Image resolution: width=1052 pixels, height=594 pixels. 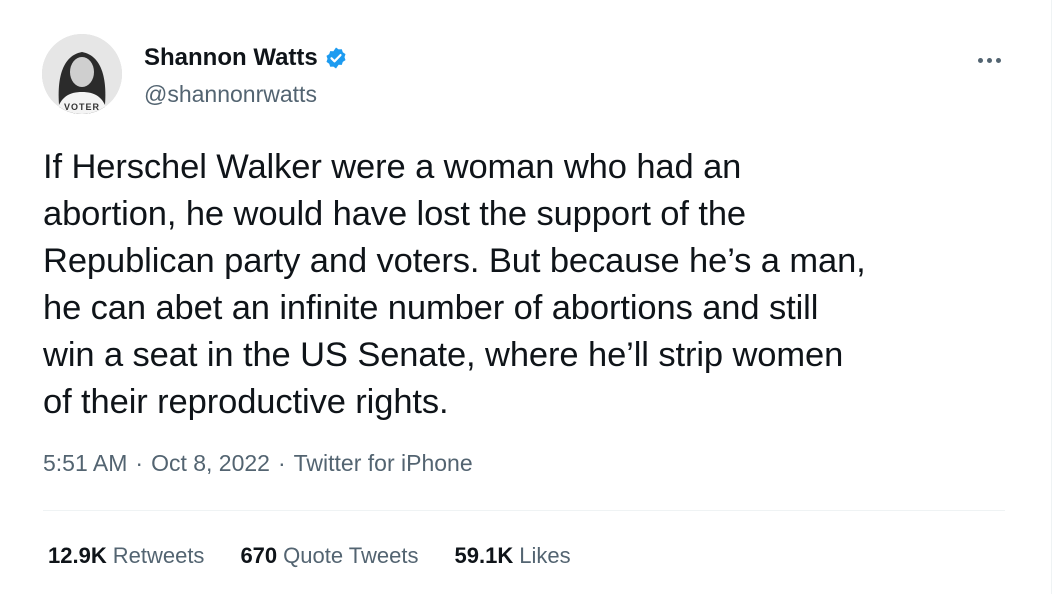 What do you see at coordinates (231, 58) in the screenshot?
I see `display-name: Shannon Watts` at bounding box center [231, 58].